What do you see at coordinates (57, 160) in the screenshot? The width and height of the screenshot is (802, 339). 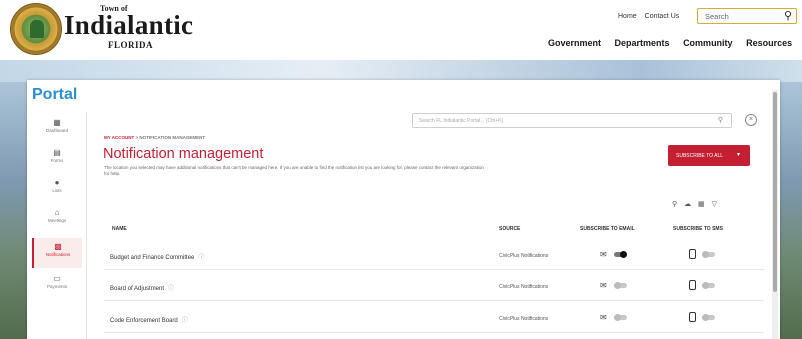 I see `sidebar-item-forms: ▤ Forms` at bounding box center [57, 160].